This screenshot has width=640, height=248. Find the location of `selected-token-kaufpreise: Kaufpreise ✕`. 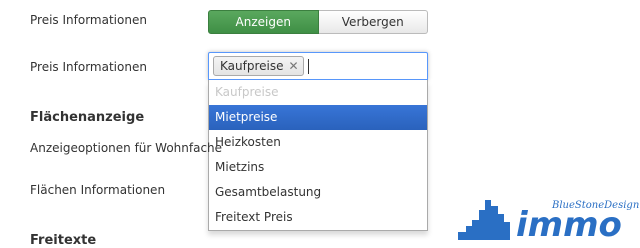

selected-token-kaufpreise: Kaufpreise ✕ is located at coordinates (258, 66).